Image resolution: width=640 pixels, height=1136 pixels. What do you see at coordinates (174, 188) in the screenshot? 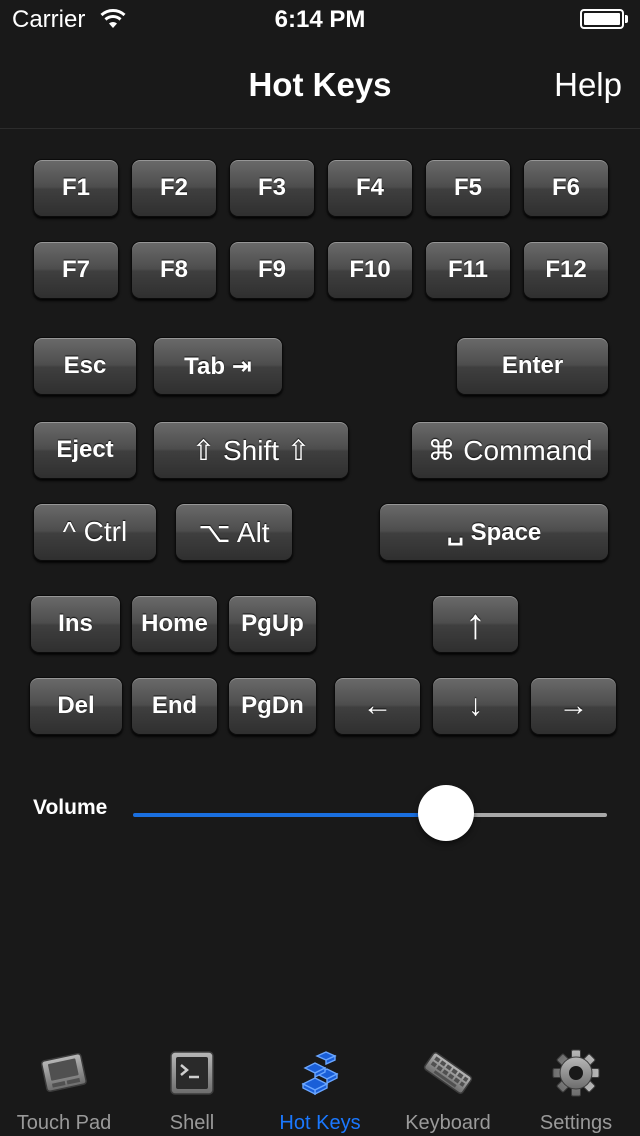
I see `f2-key: F2` at bounding box center [174, 188].